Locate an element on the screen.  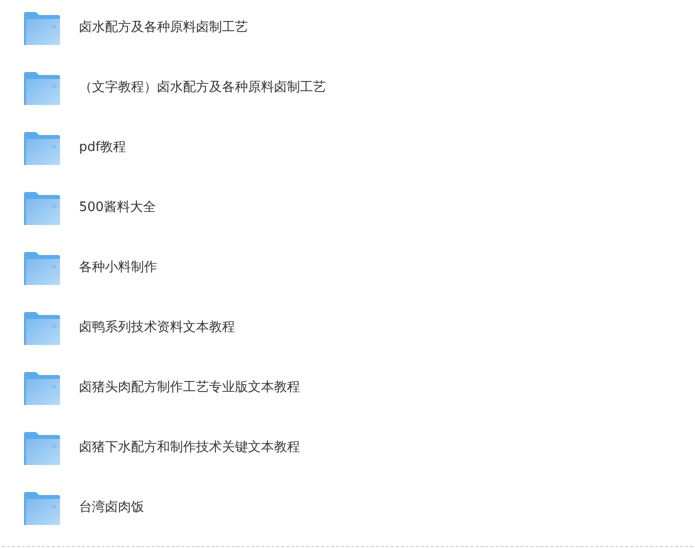
folder-name: 卤水配方及各种原料卤制工艺 is located at coordinates (163, 28).